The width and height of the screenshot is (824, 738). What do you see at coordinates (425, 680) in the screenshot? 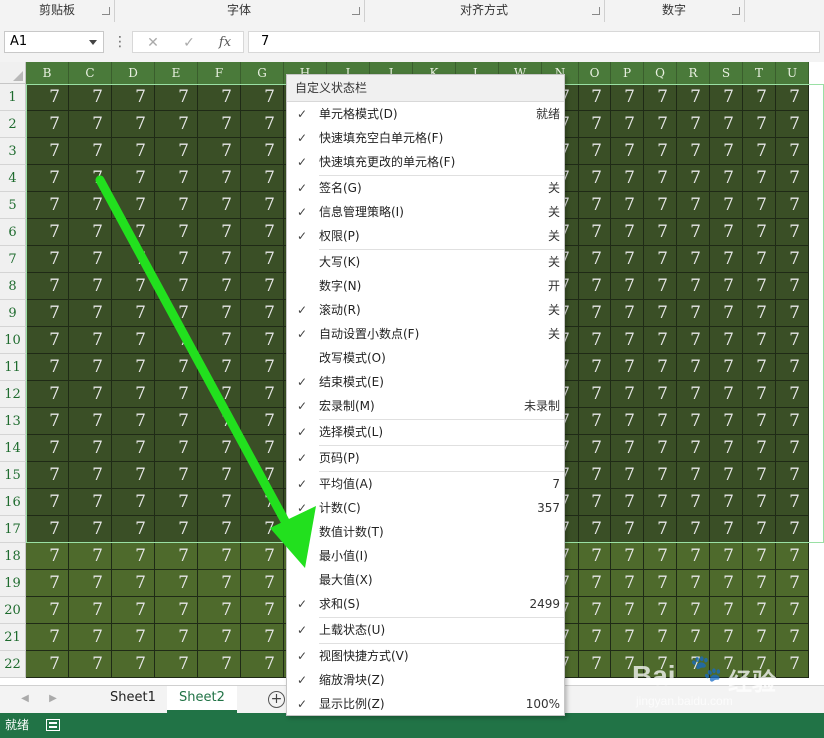
I see `menu-item: ✓ 缩放滑块(Z)` at bounding box center [425, 680].